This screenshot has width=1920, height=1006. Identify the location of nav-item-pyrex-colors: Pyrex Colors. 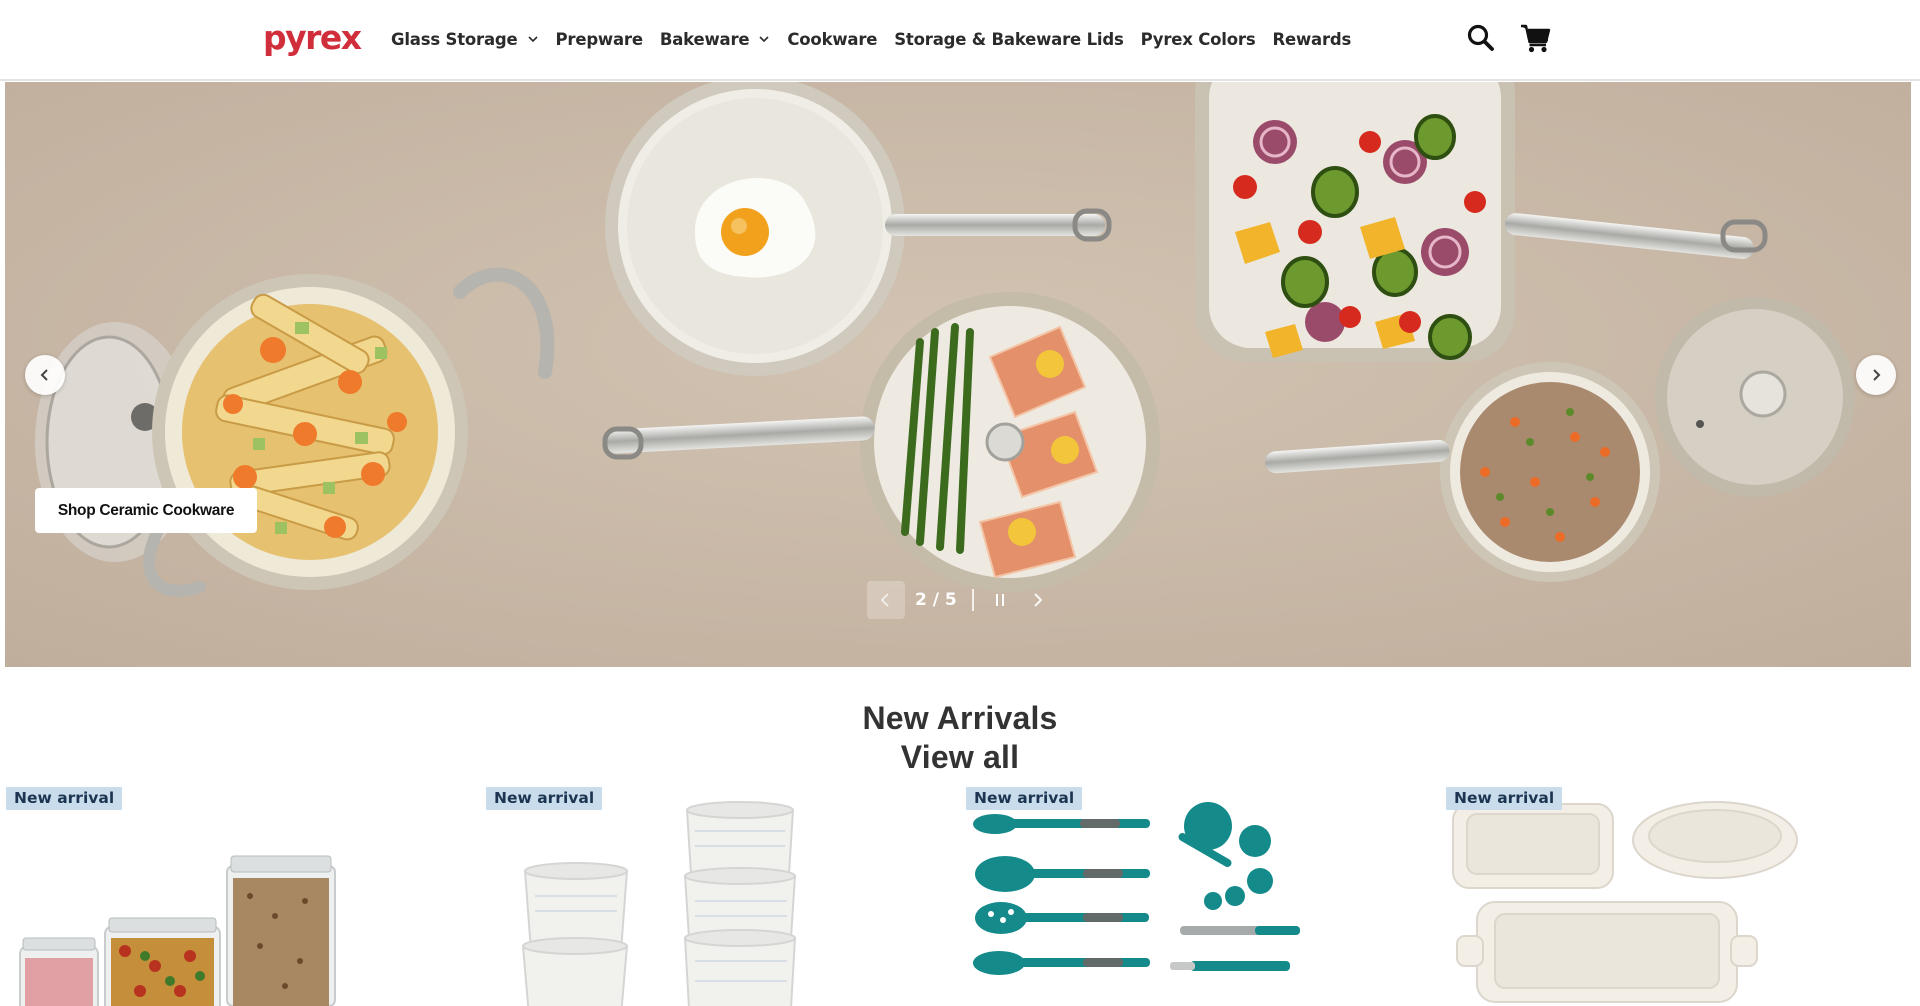
(1198, 39).